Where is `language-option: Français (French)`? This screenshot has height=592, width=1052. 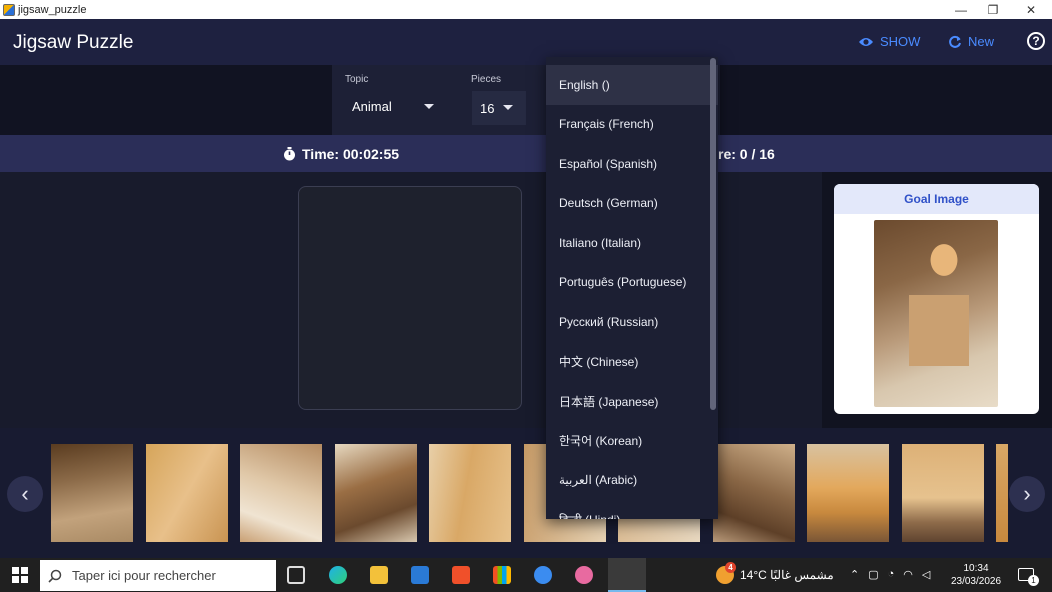
language-option: Français (French) is located at coordinates (632, 124).